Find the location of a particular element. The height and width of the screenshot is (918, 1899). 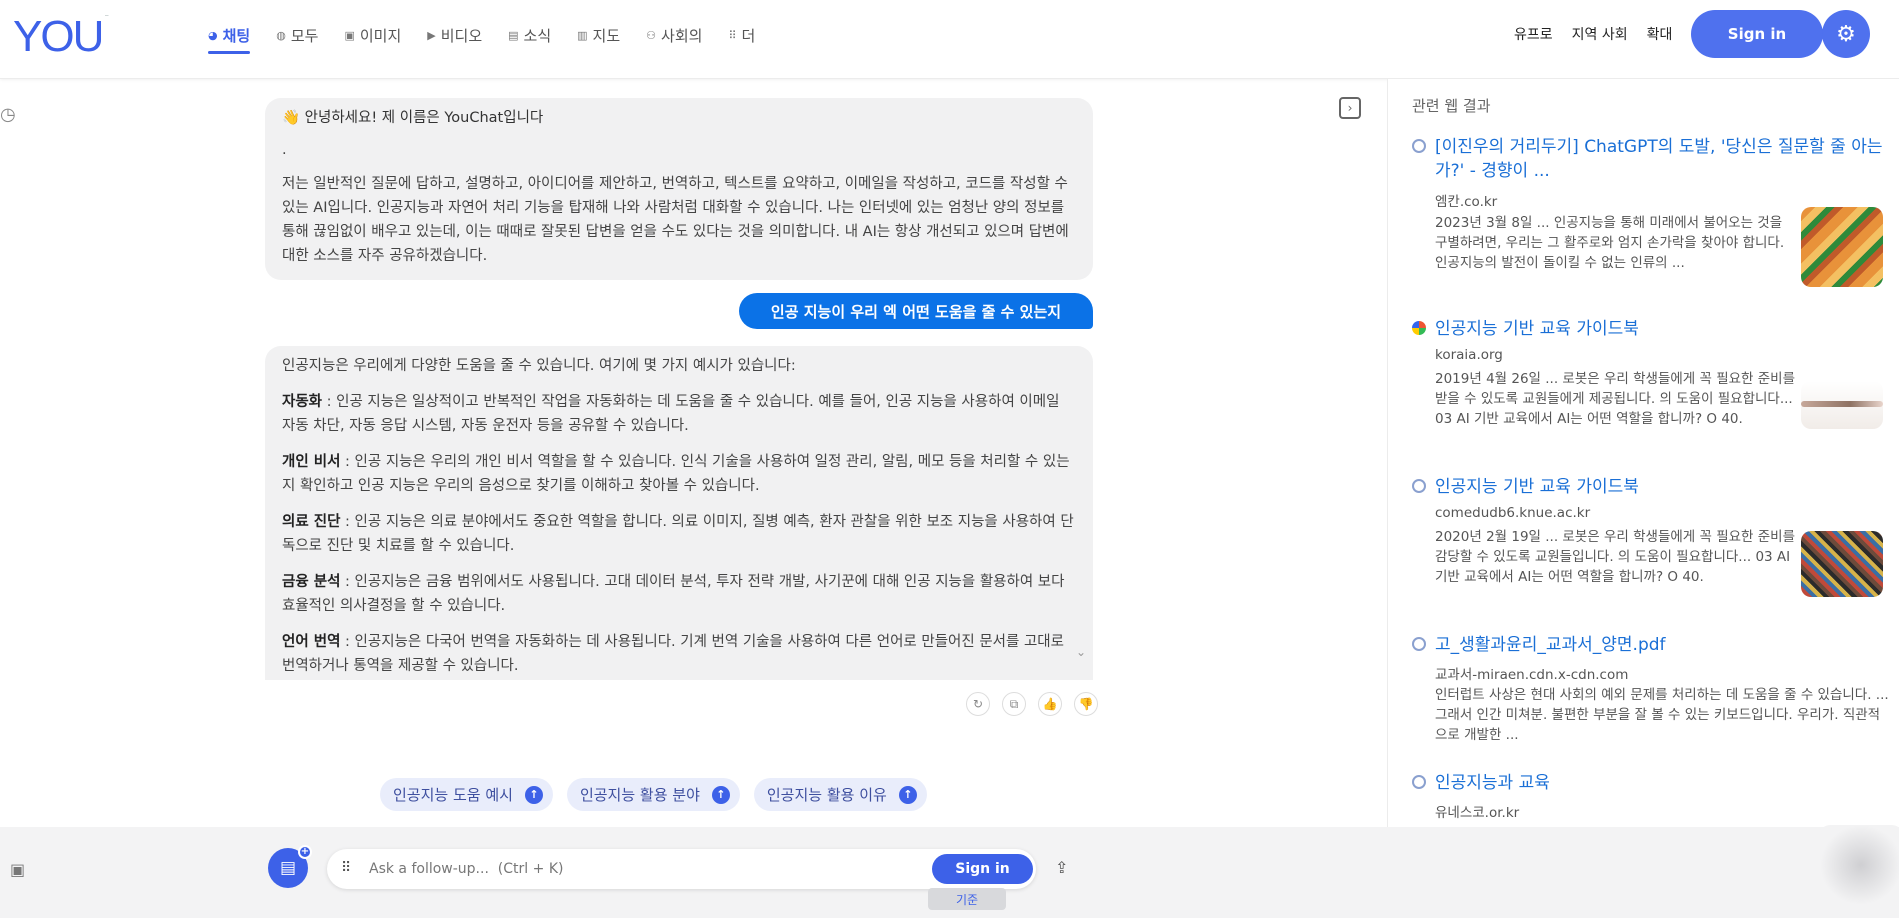

answer-actions: ↻ ⧉ 👍 👎 is located at coordinates (1032, 704).